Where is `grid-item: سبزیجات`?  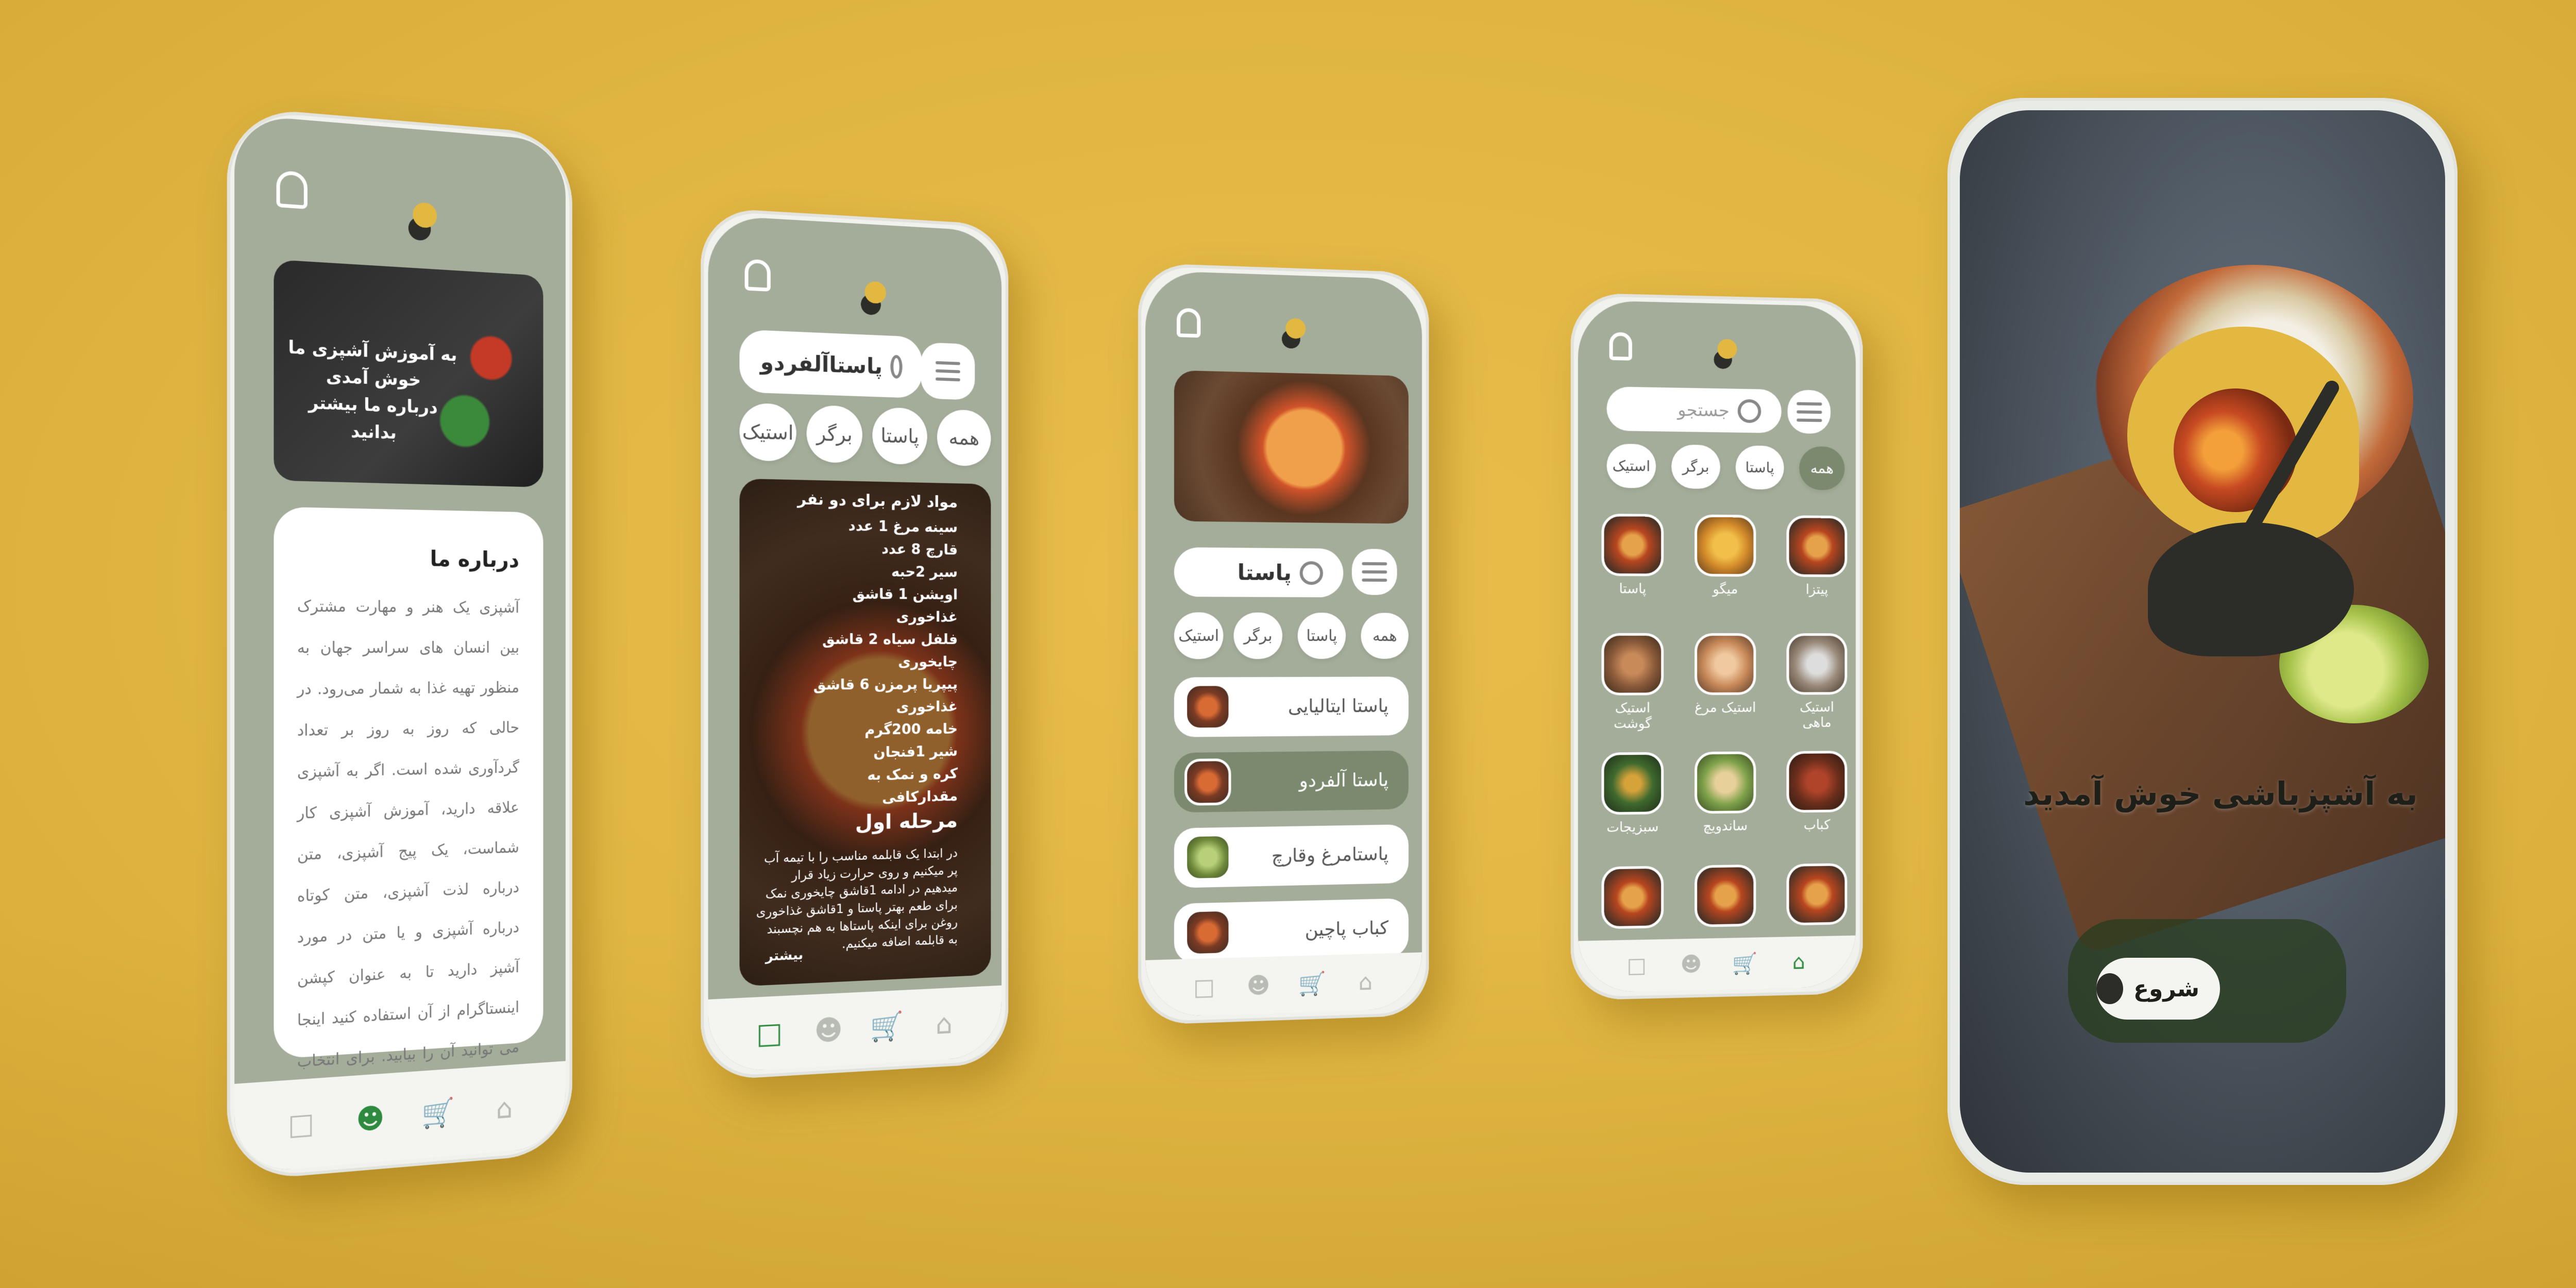 grid-item: سبزیجات is located at coordinates (1632, 794).